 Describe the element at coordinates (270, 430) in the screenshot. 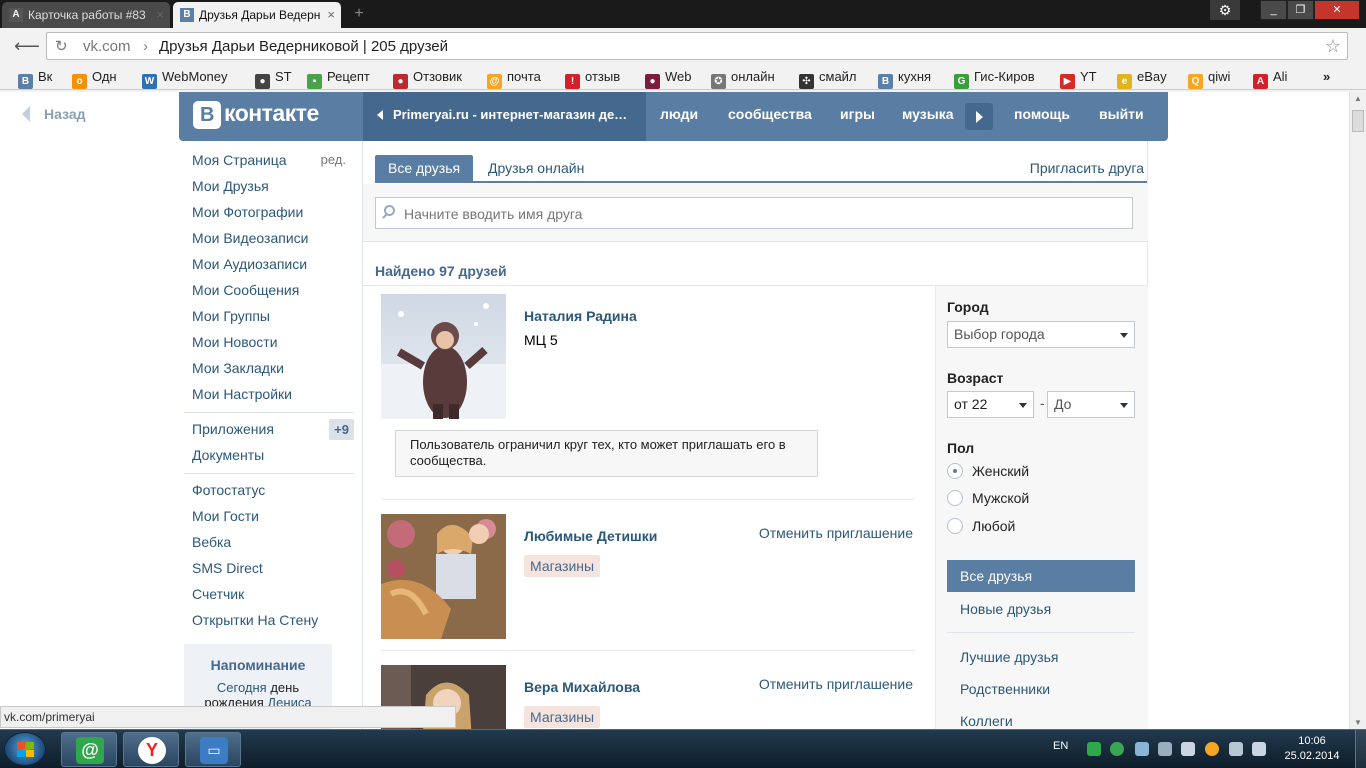

I see `menu-apps: Приложения +9` at that location.